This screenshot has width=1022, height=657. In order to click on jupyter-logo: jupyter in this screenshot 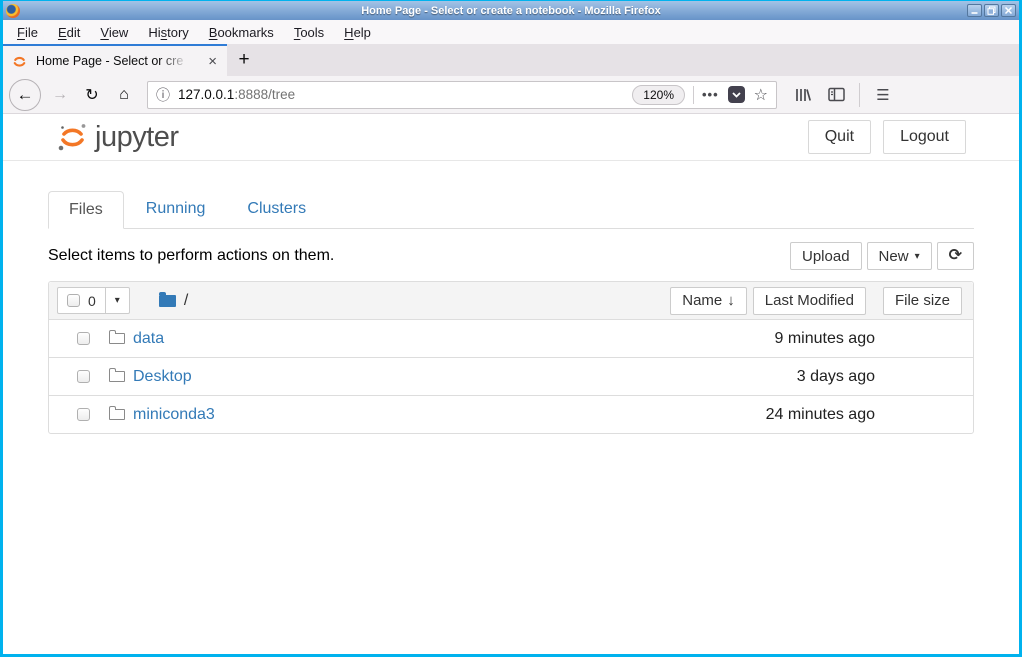, I will do `click(117, 137)`.